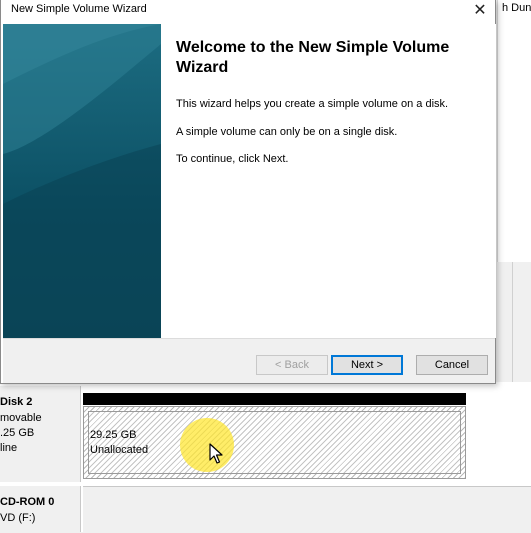  Describe the element at coordinates (367, 365) in the screenshot. I see `next-button: Next >` at that location.